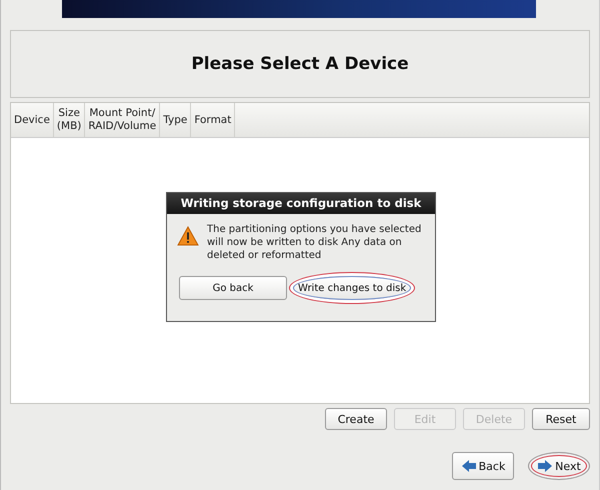  What do you see at coordinates (213, 120) in the screenshot?
I see `column-header: Format` at bounding box center [213, 120].